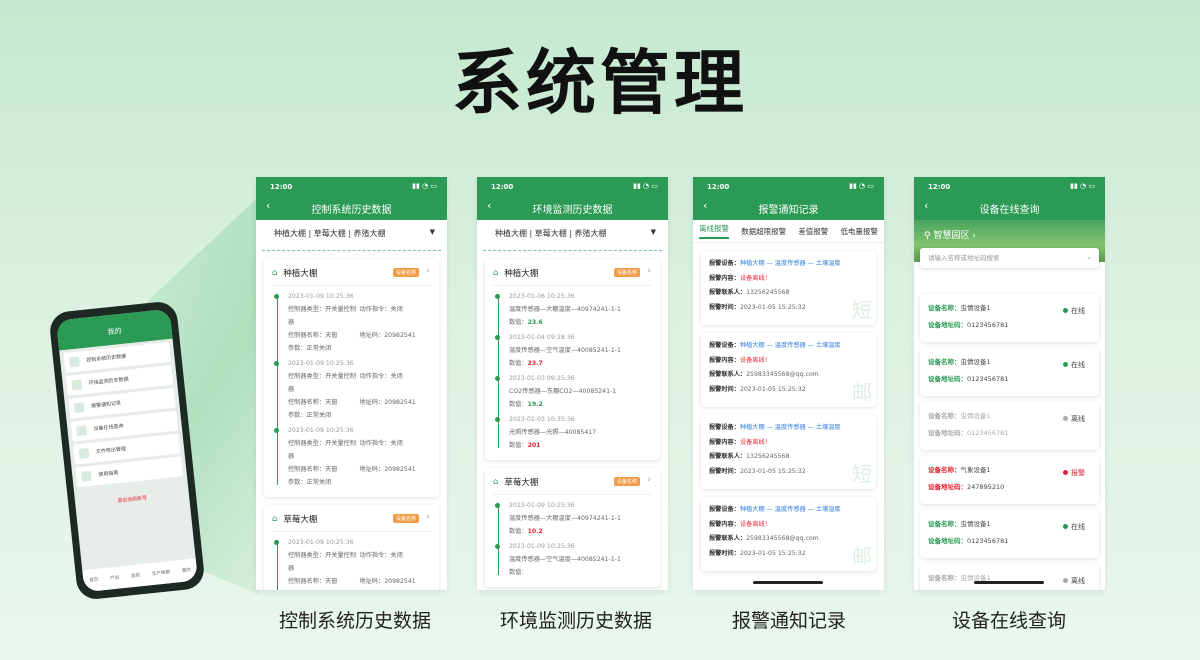  What do you see at coordinates (1009, 198) in the screenshot?
I see `phone-header: 12:00 ▮▮ ◔ ▭ ‹ 设备在线查询` at bounding box center [1009, 198].